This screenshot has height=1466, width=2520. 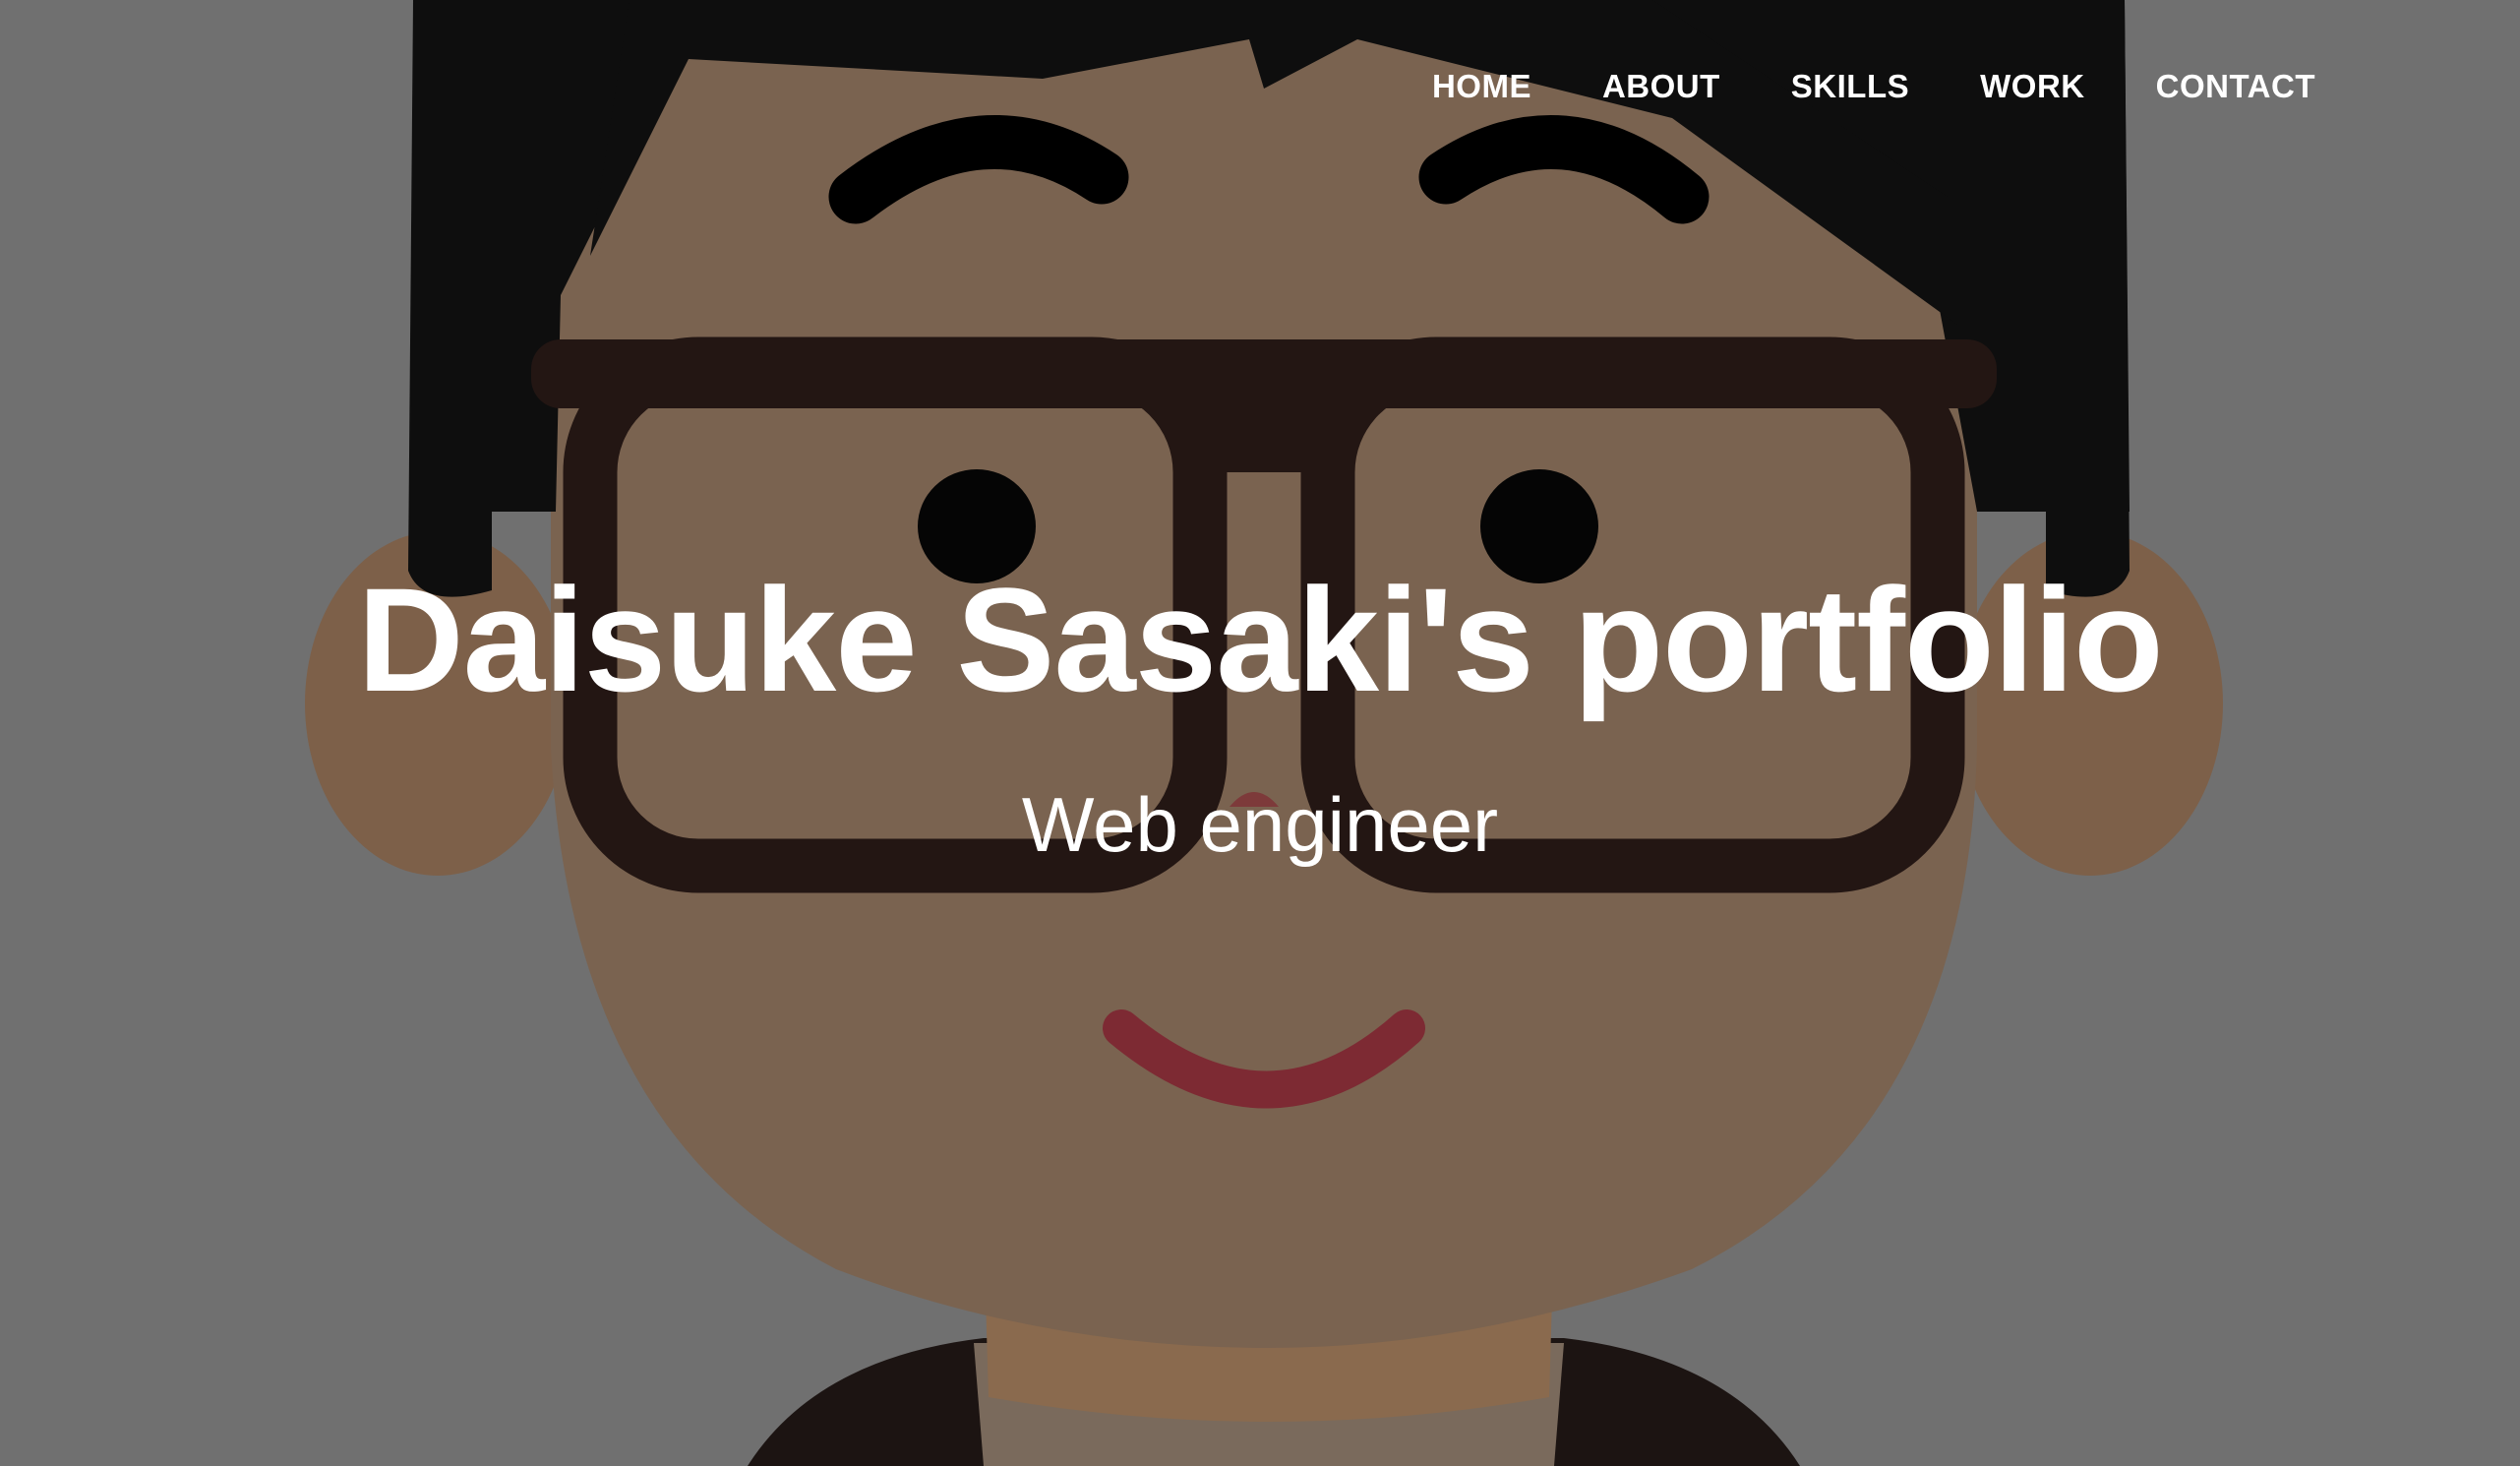 I want to click on nav-about-link: ABOUT, so click(x=1661, y=86).